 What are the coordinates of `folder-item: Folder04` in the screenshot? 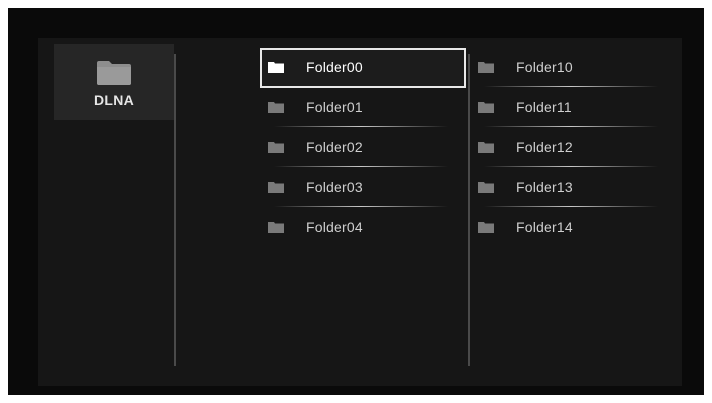 It's located at (360, 228).